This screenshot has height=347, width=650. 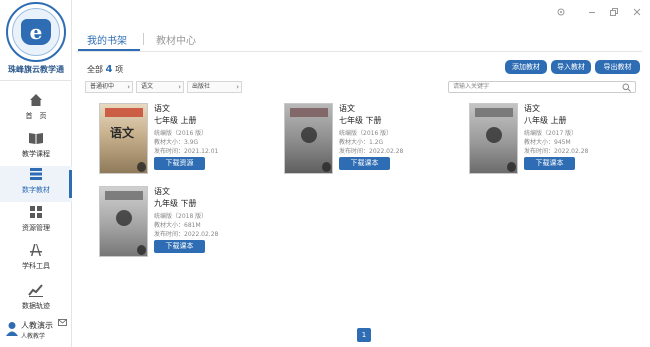 What do you see at coordinates (36, 110) in the screenshot?
I see `sidebar-item-home: 首 页` at bounding box center [36, 110].